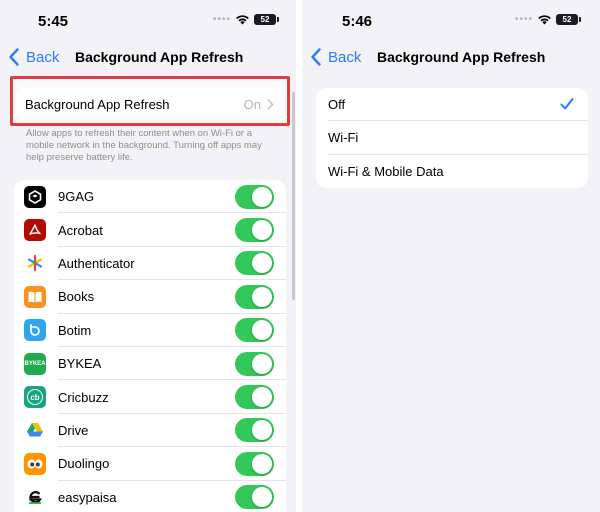  What do you see at coordinates (75, 330) in the screenshot?
I see `app-name: Botim` at bounding box center [75, 330].